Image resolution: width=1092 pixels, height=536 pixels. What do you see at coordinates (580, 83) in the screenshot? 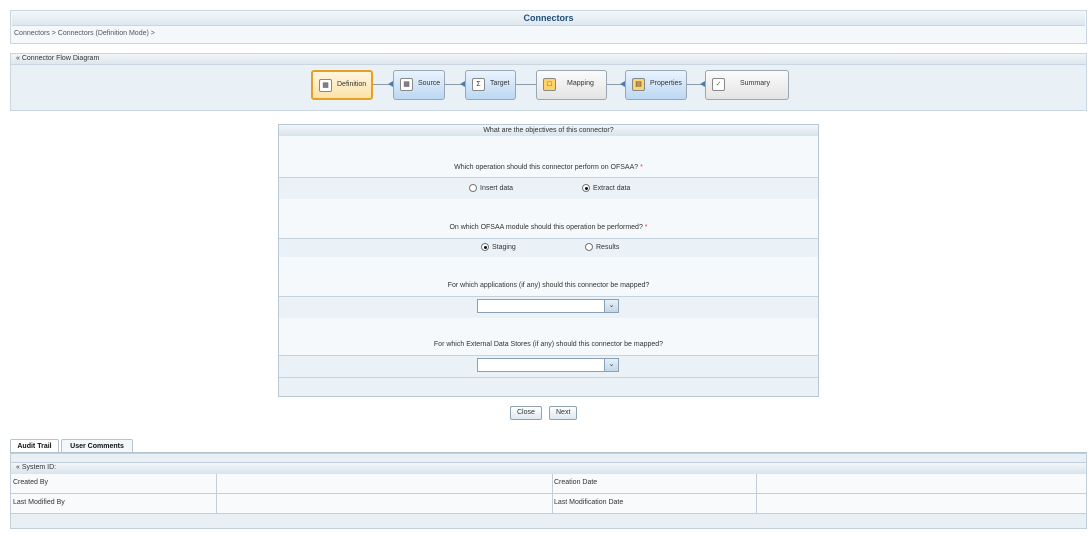
I see `flow-step-label: Mapping` at bounding box center [580, 83].